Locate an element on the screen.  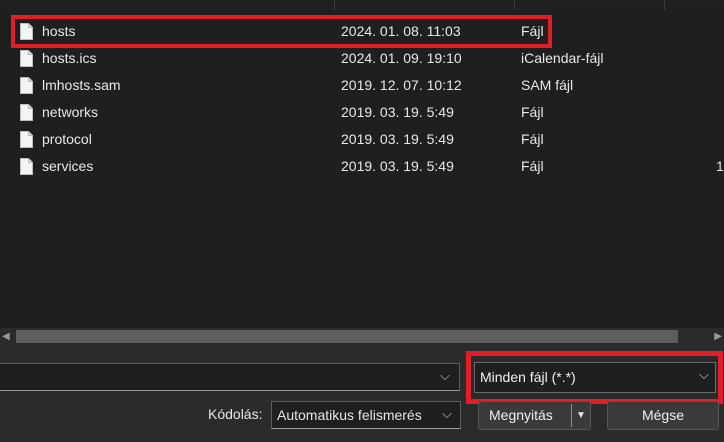
file-row-networks: networks 2019. 03. 19. 5:49 Fájl is located at coordinates (362, 112).